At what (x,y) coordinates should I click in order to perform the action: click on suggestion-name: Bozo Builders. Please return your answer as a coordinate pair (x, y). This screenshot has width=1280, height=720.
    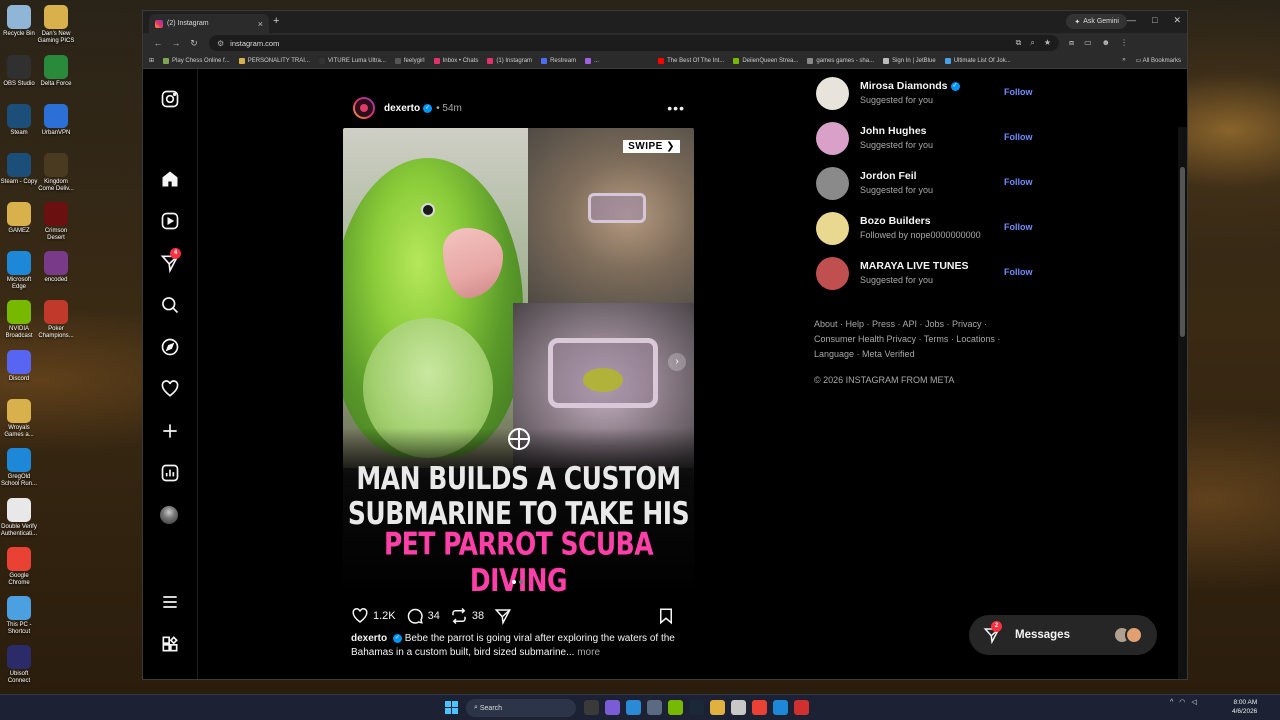
    Looking at the image, I should click on (895, 221).